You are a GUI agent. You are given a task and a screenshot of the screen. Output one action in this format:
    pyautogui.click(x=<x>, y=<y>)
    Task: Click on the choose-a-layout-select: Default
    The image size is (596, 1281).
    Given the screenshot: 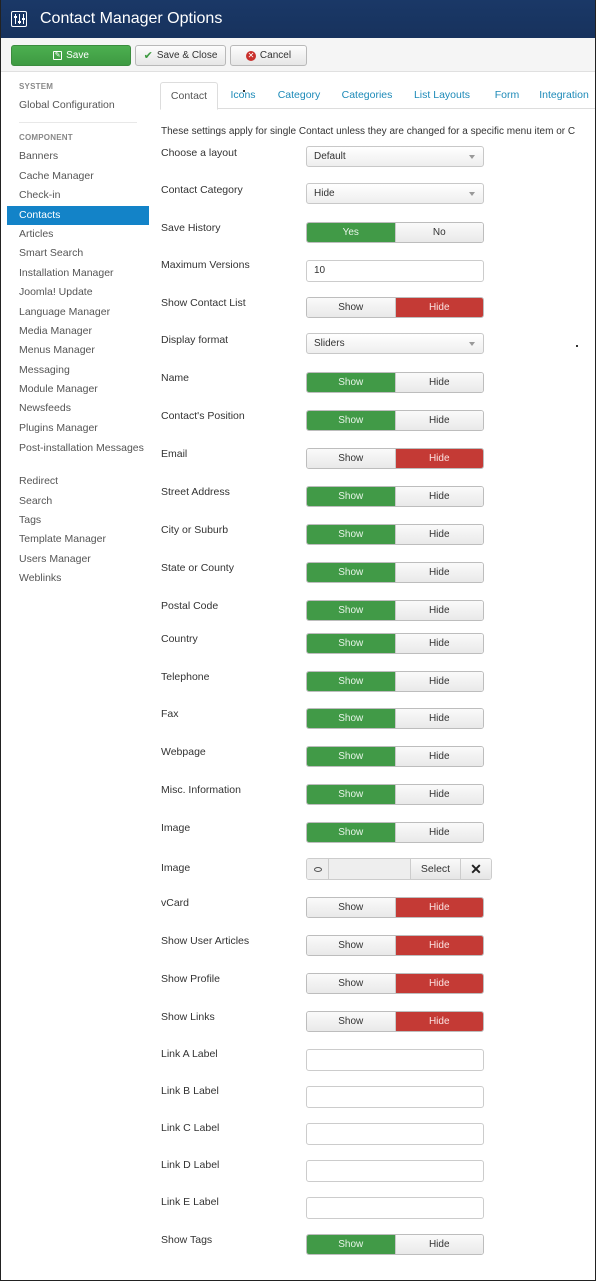 What is the action you would take?
    pyautogui.click(x=395, y=156)
    